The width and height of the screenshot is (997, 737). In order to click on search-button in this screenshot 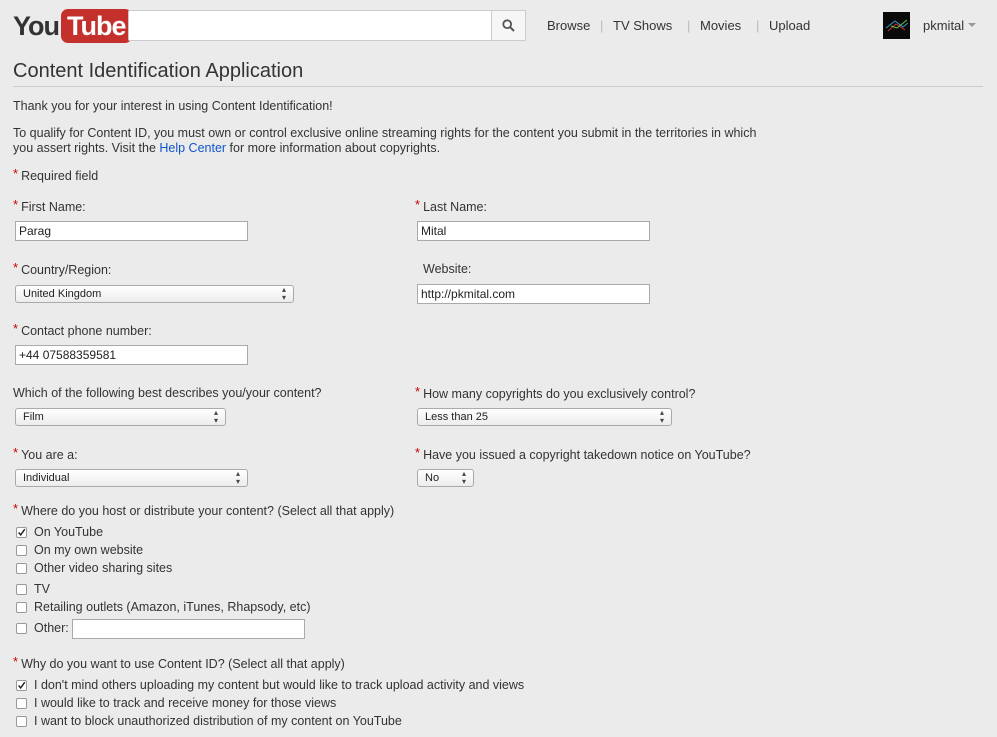, I will do `click(508, 25)`.